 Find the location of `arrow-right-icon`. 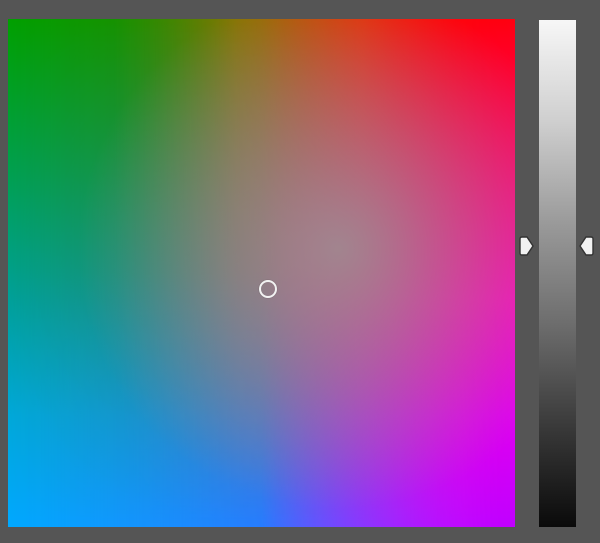

arrow-right-icon is located at coordinates (526, 246).